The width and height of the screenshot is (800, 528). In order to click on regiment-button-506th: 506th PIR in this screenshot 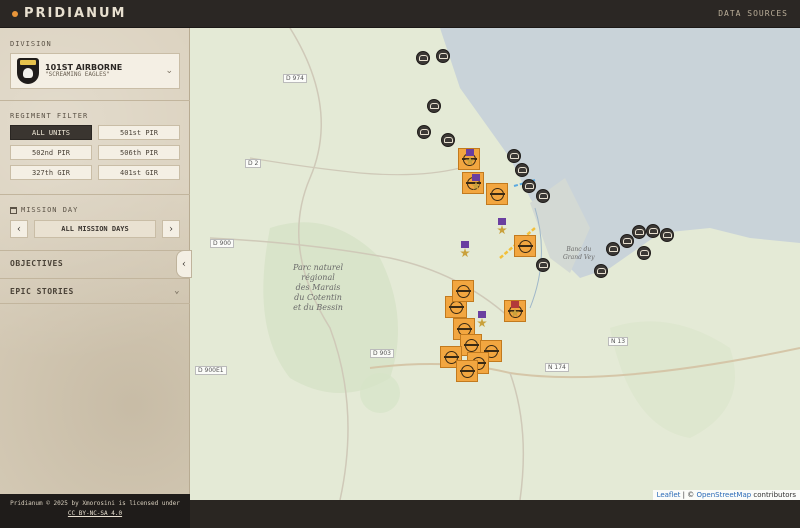, I will do `click(139, 152)`.